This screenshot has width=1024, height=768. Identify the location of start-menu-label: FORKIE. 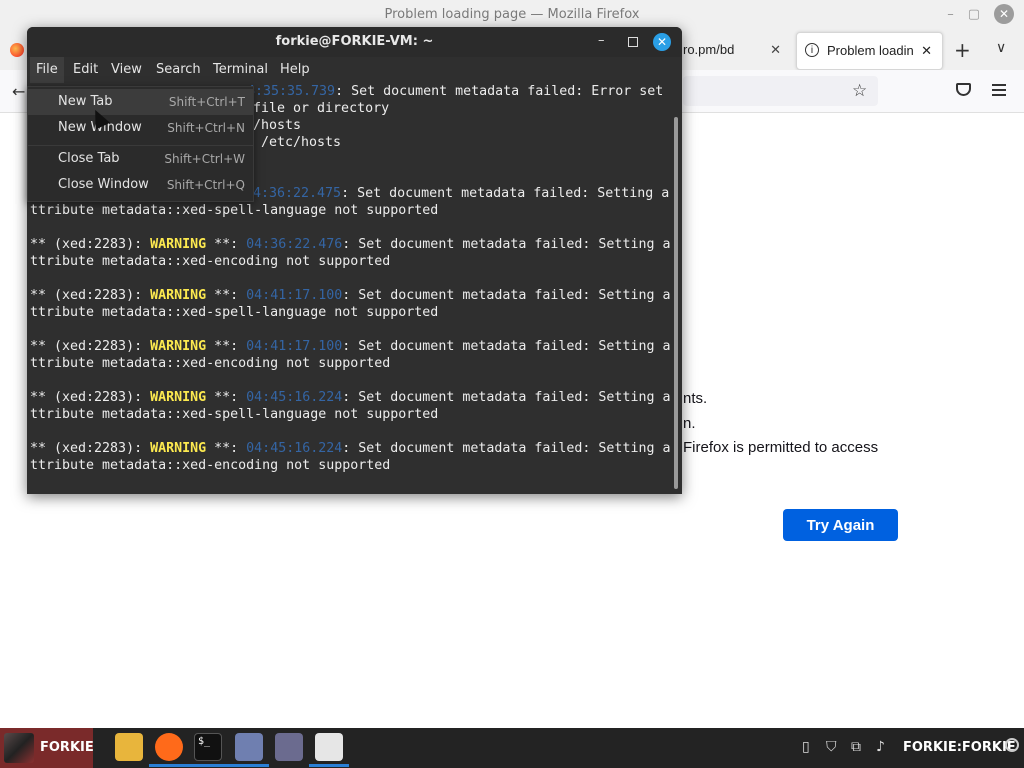
(67, 747).